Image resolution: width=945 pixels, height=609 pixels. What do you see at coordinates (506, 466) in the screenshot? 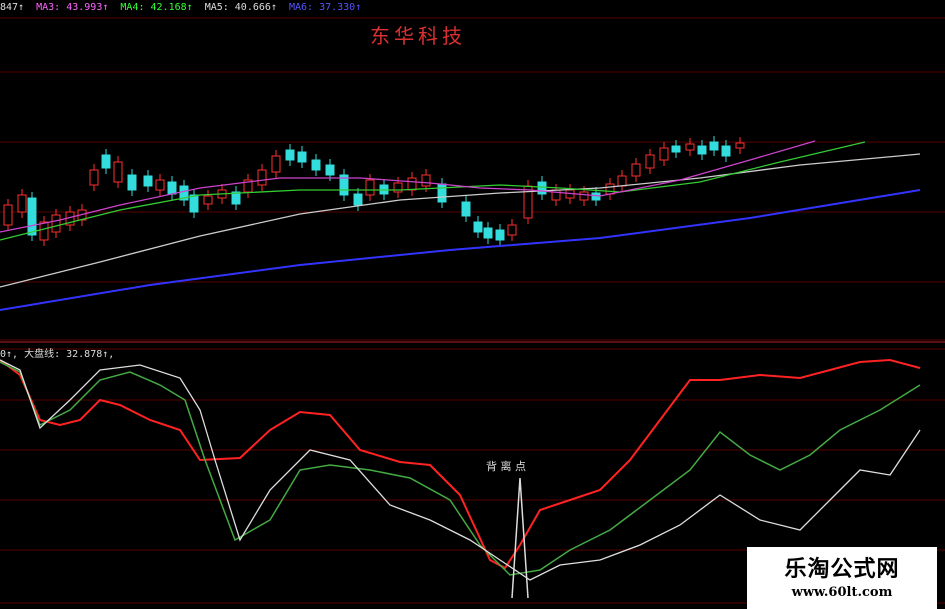
I see `divergence-label: 背 离 点` at bounding box center [506, 466].